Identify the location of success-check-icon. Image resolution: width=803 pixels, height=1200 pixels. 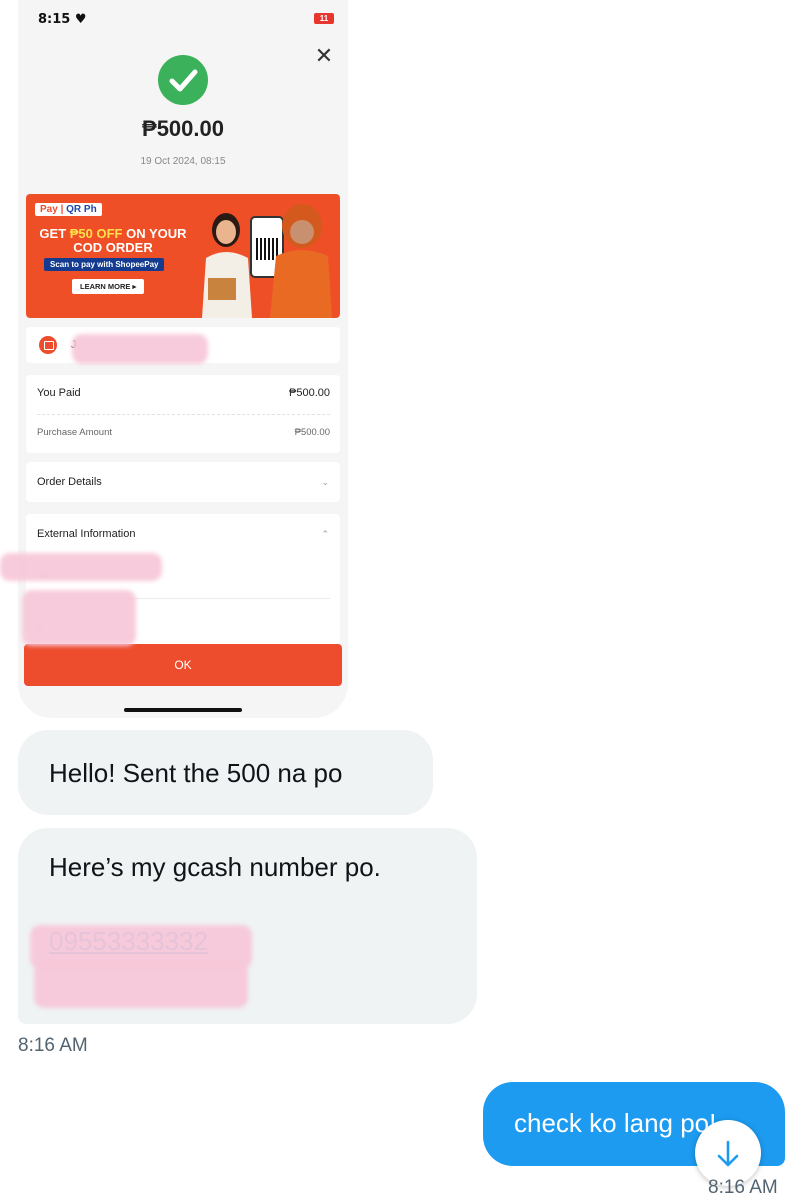
(183, 80).